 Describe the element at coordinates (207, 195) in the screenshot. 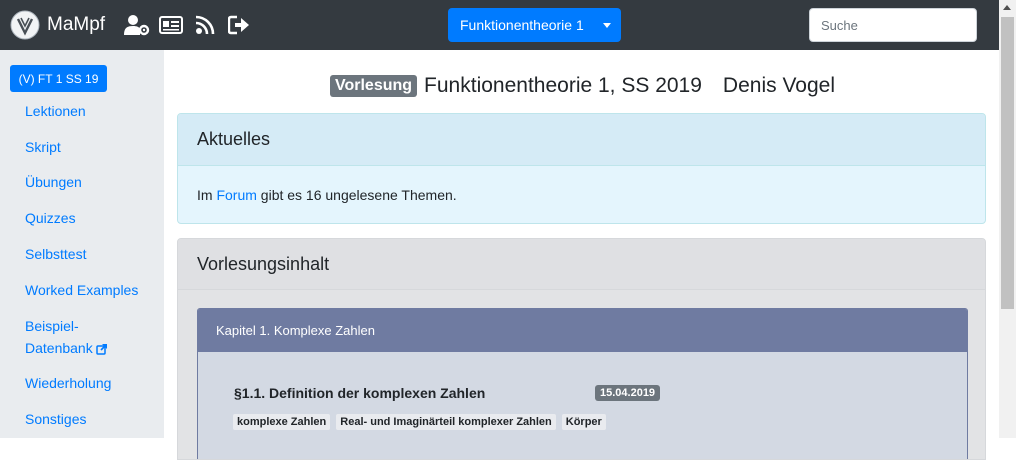

I see `news-text-prefix: Im` at that location.